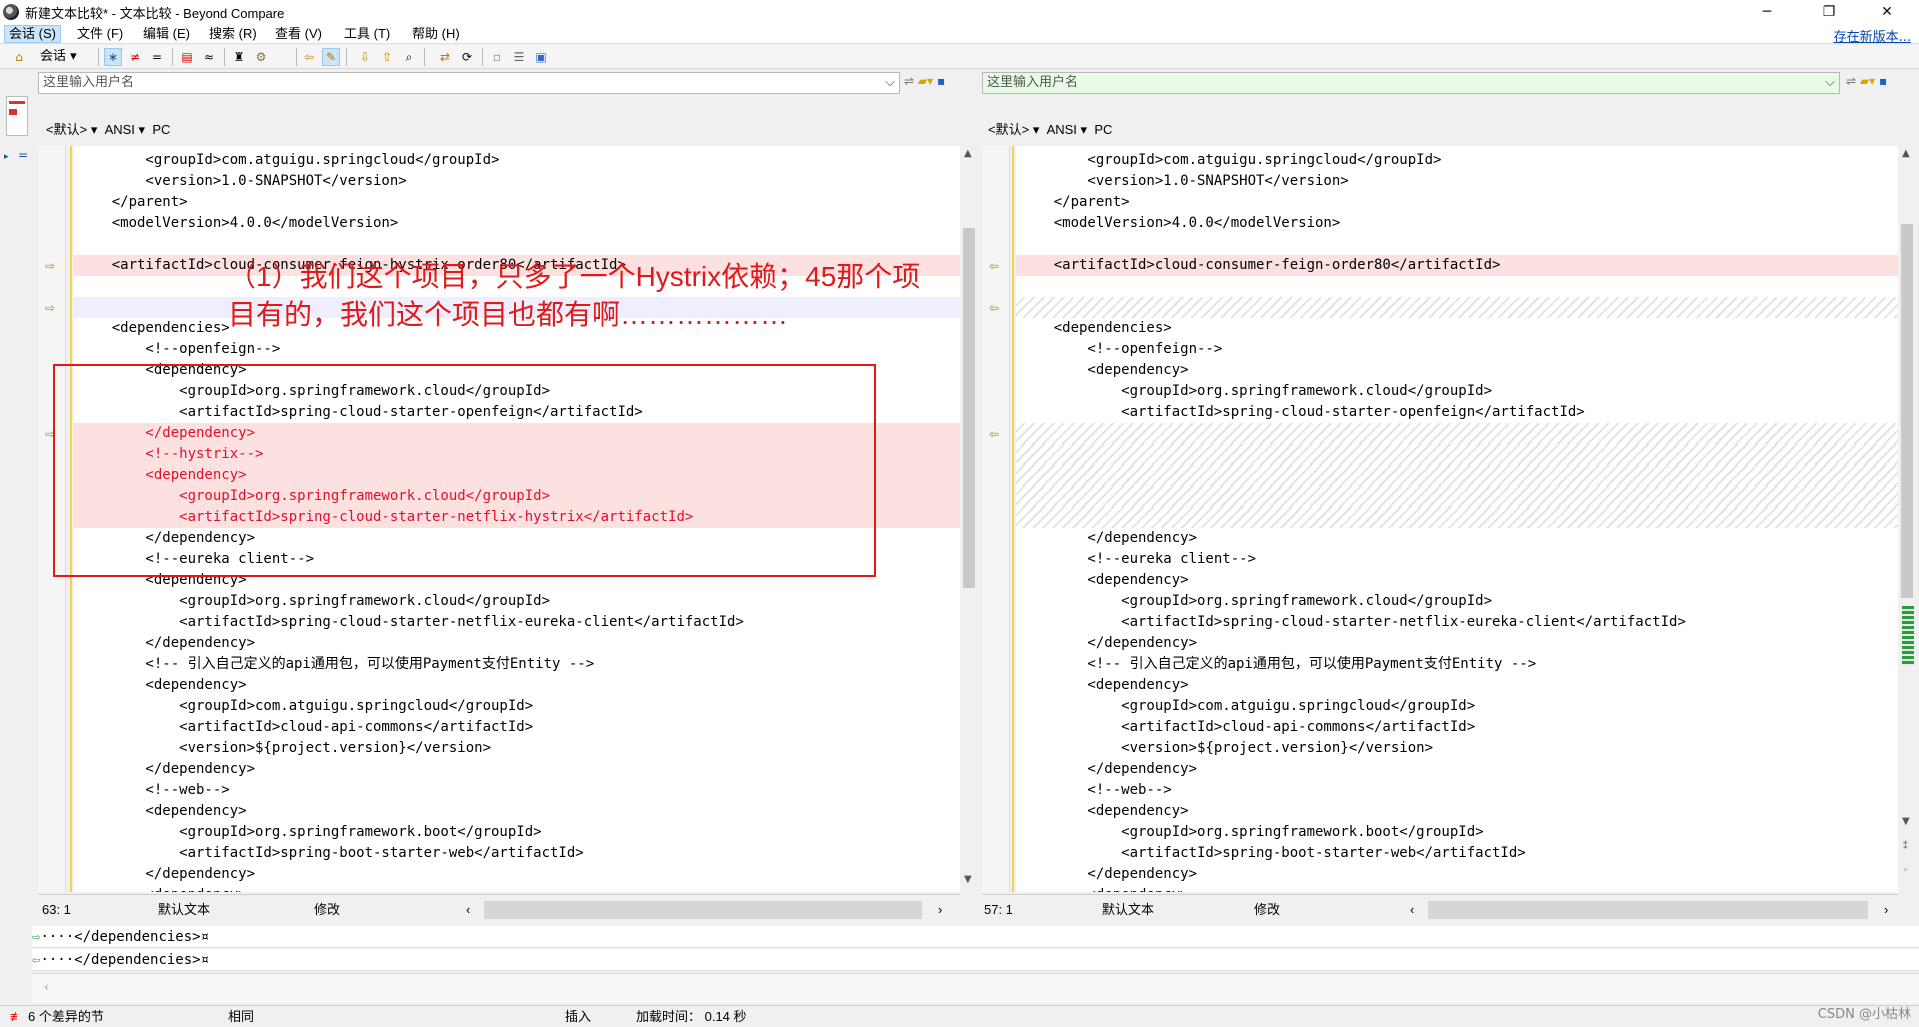 The height and width of the screenshot is (1027, 1919). What do you see at coordinates (387, 57) in the screenshot?
I see `prev-diff-icon: ⇧` at bounding box center [387, 57].